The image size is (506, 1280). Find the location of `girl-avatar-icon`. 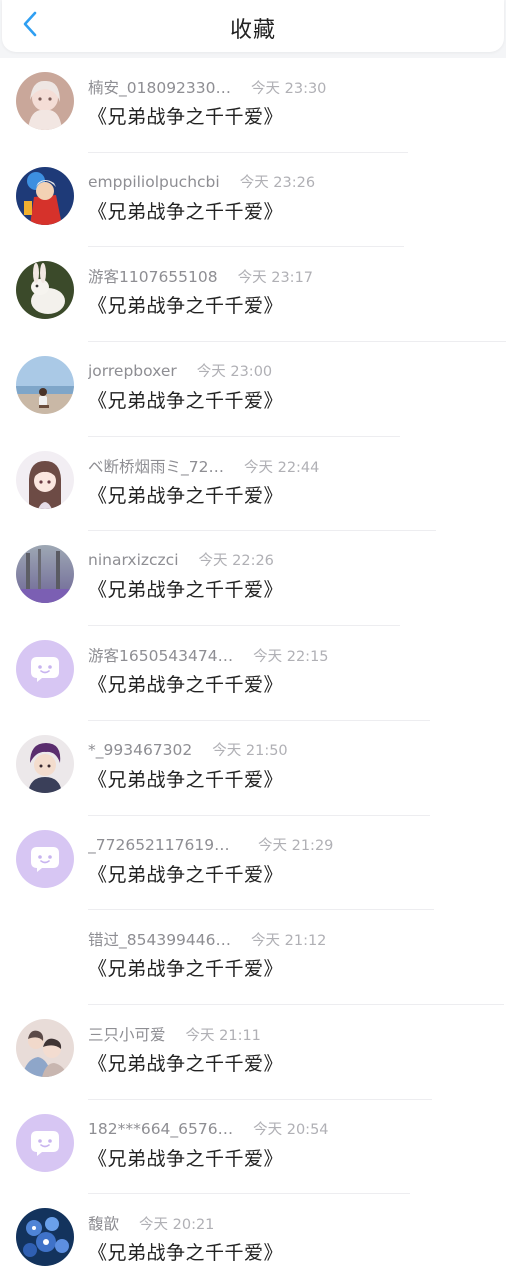

girl-avatar-icon is located at coordinates (45, 101).